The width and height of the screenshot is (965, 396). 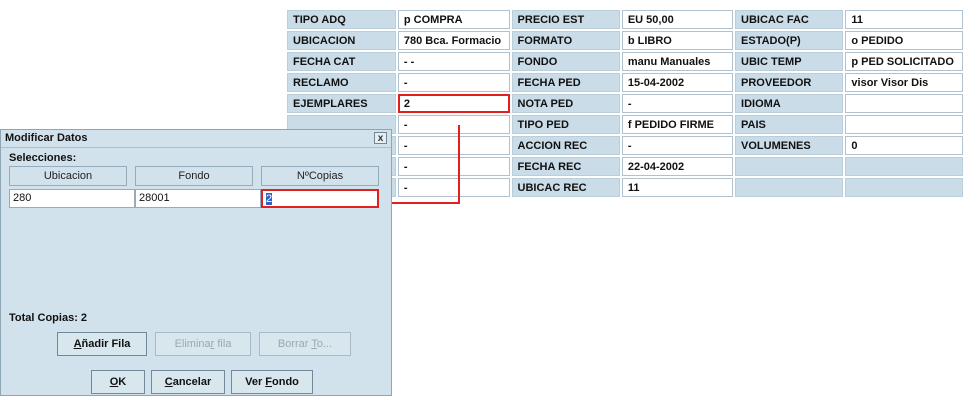 What do you see at coordinates (194, 176) in the screenshot?
I see `column-header-fondo: Fondo` at bounding box center [194, 176].